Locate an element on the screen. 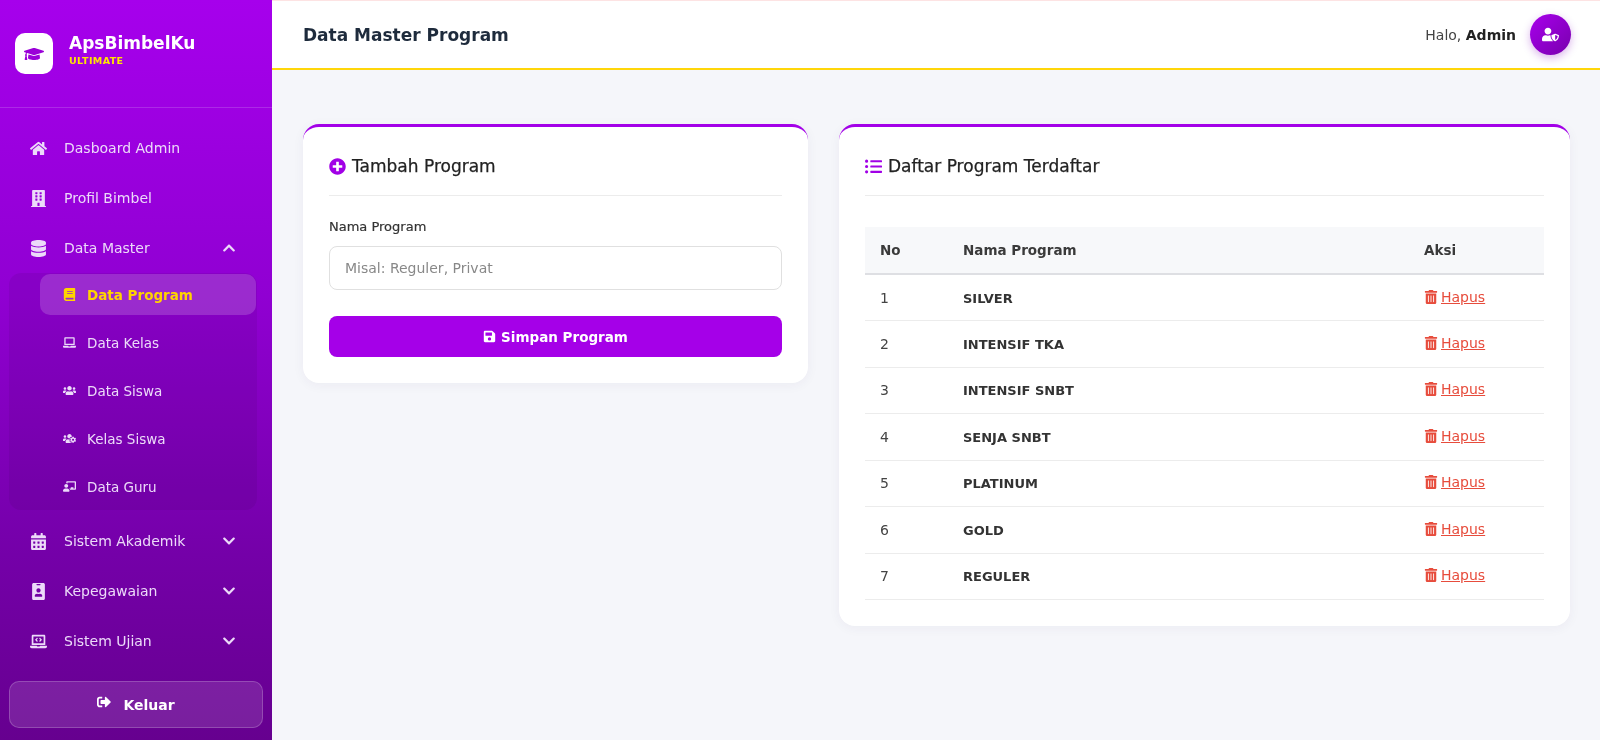  users-icon is located at coordinates (69, 390).